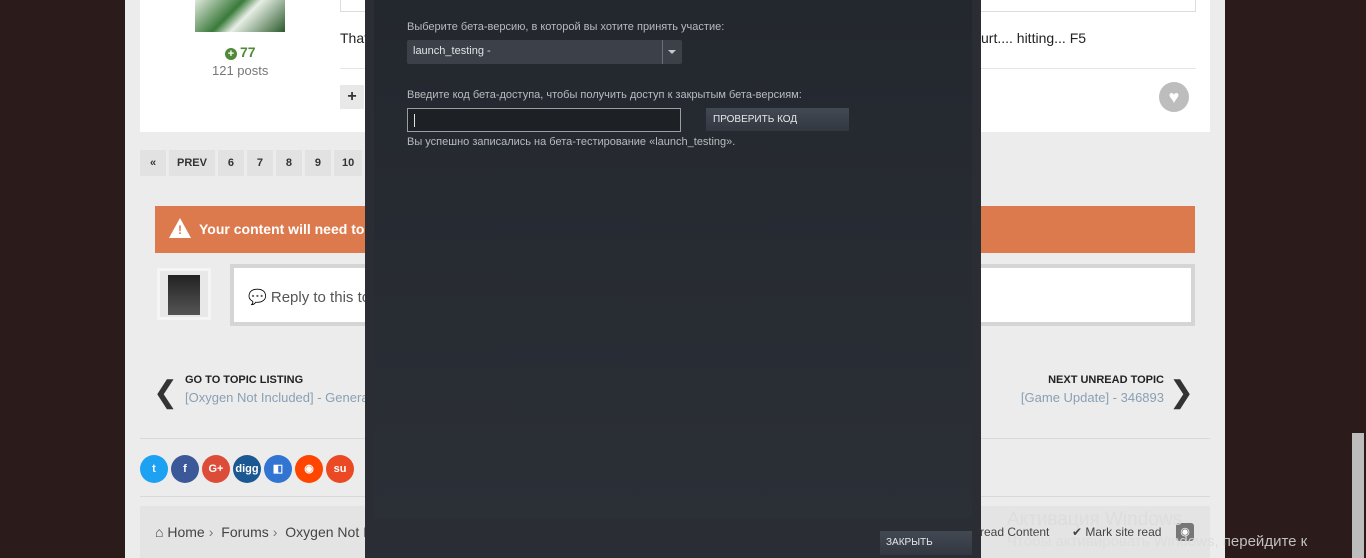  I want to click on stumbleupon-icon: su, so click(340, 469).